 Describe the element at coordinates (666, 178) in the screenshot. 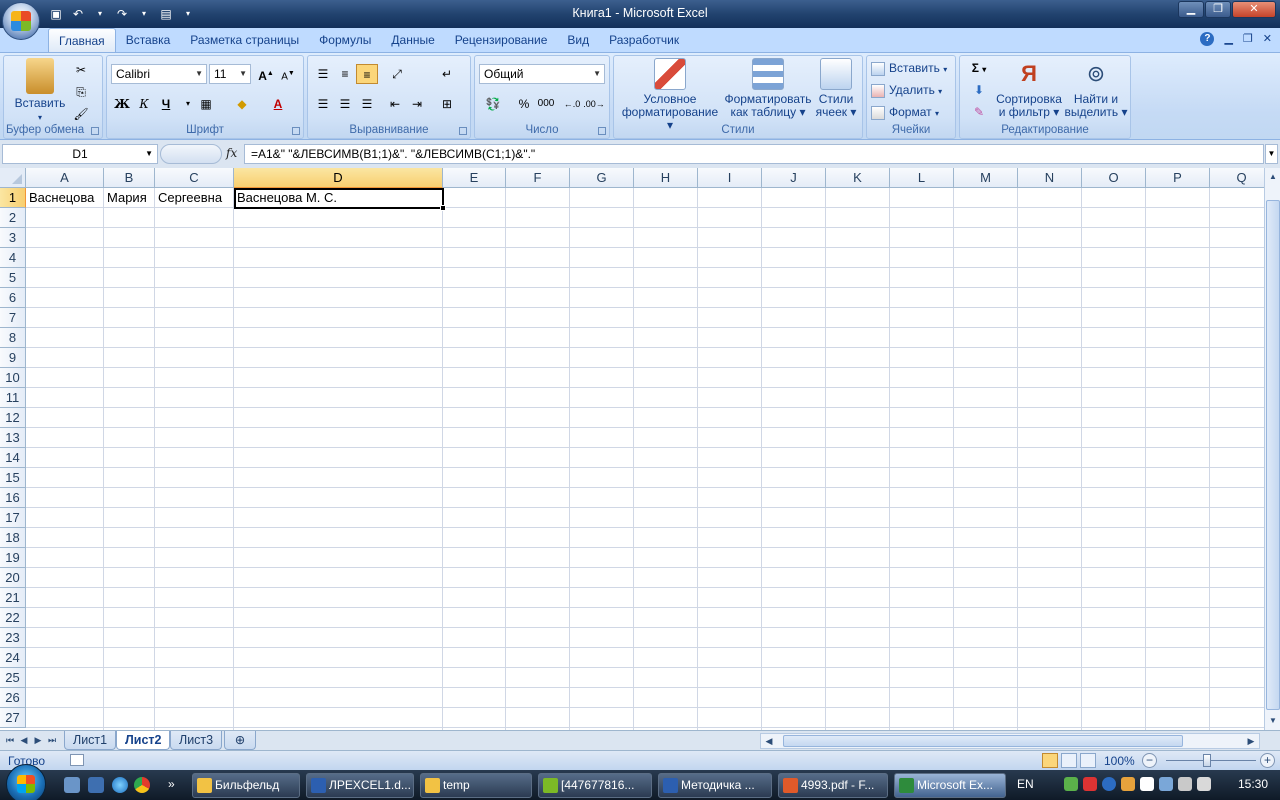

I see `column-header-h: H` at that location.